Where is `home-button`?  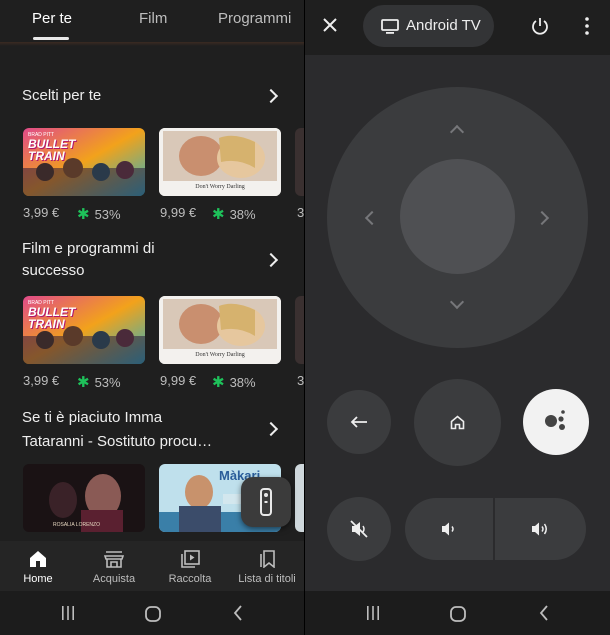 home-button is located at coordinates (457, 422).